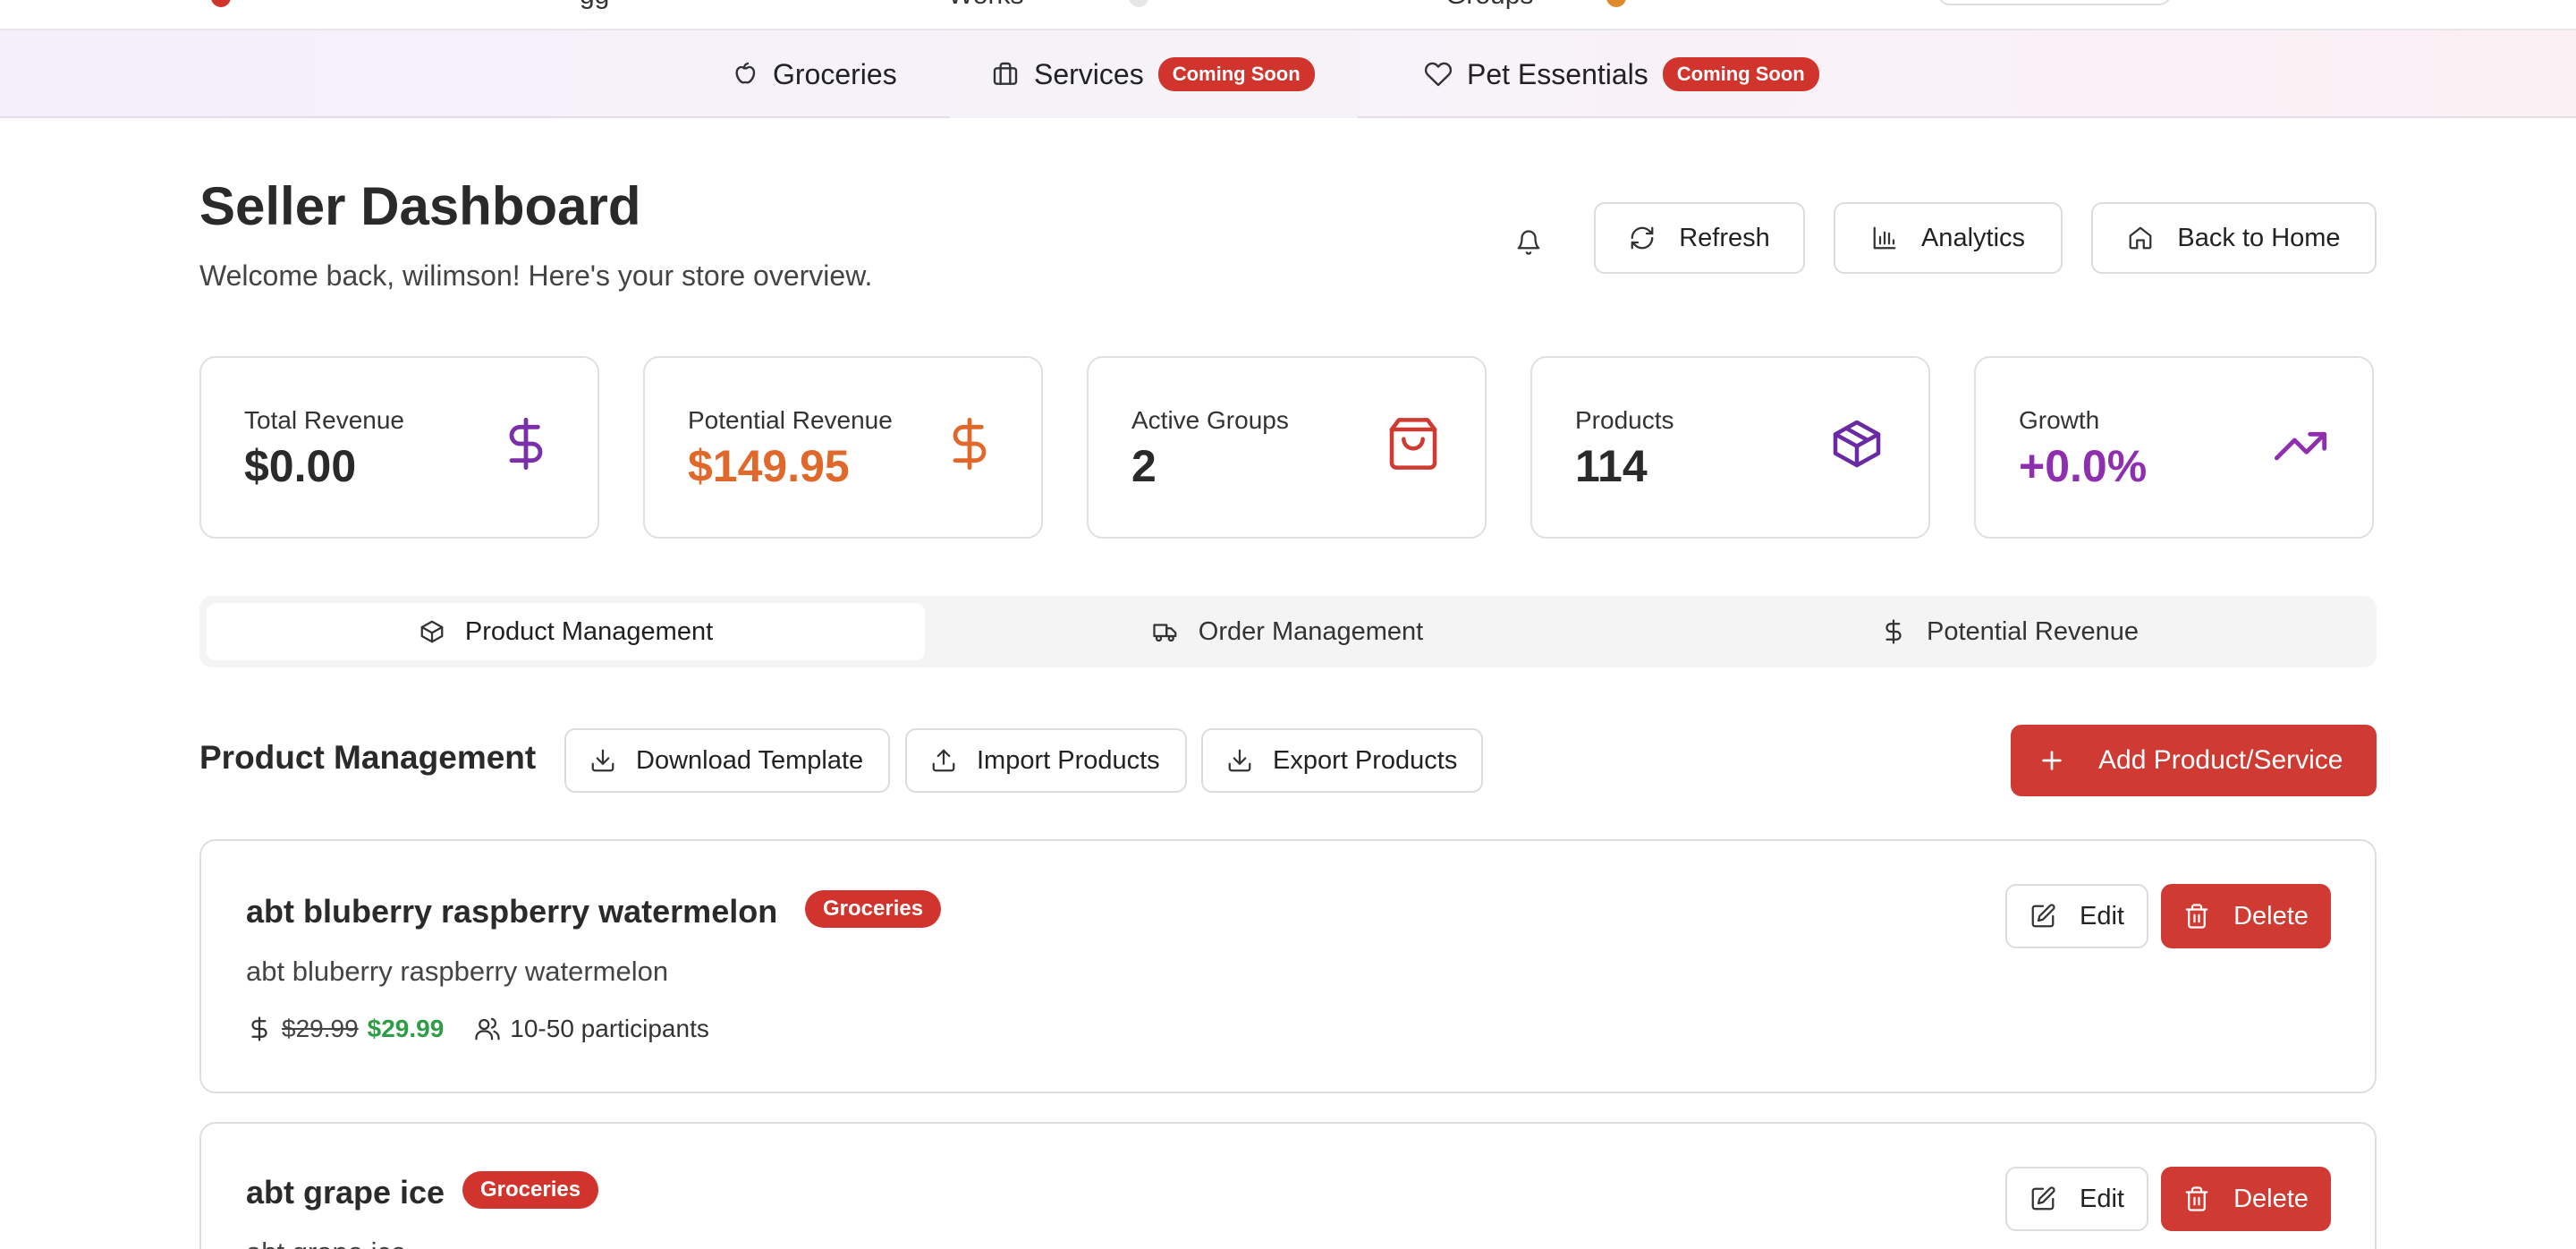 The width and height of the screenshot is (2576, 1249). What do you see at coordinates (1138, 3) in the screenshot?
I see `nav-icon` at bounding box center [1138, 3].